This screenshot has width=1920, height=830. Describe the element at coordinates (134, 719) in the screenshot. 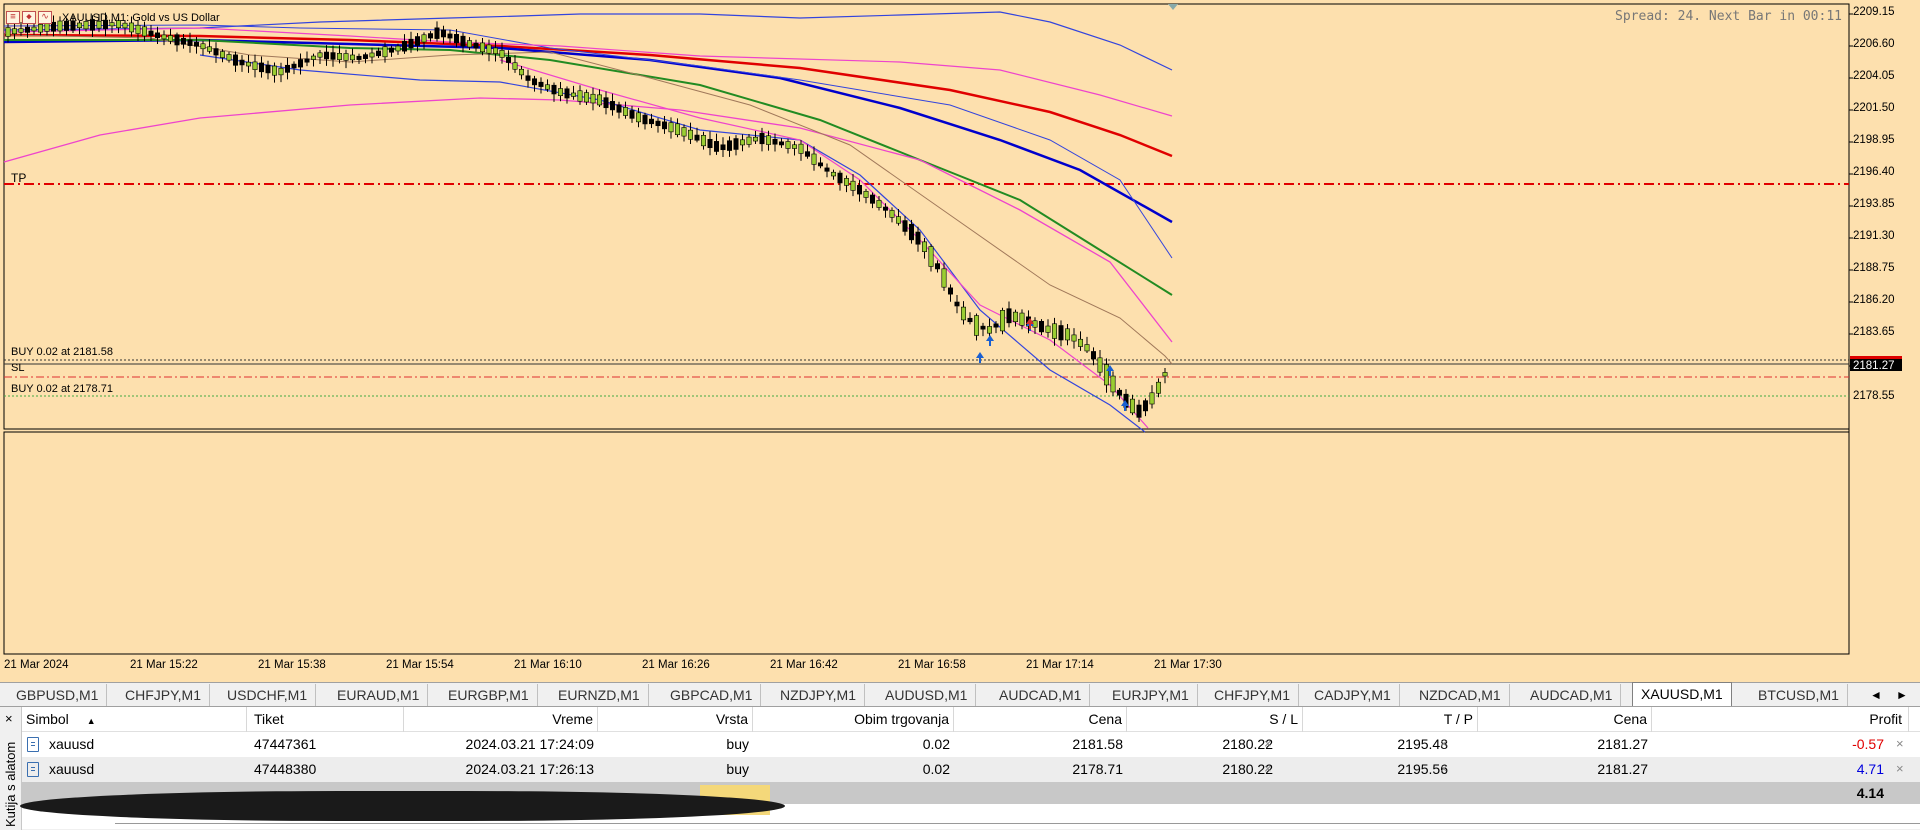

I see `col-header-symbol: Simbol ▲` at that location.